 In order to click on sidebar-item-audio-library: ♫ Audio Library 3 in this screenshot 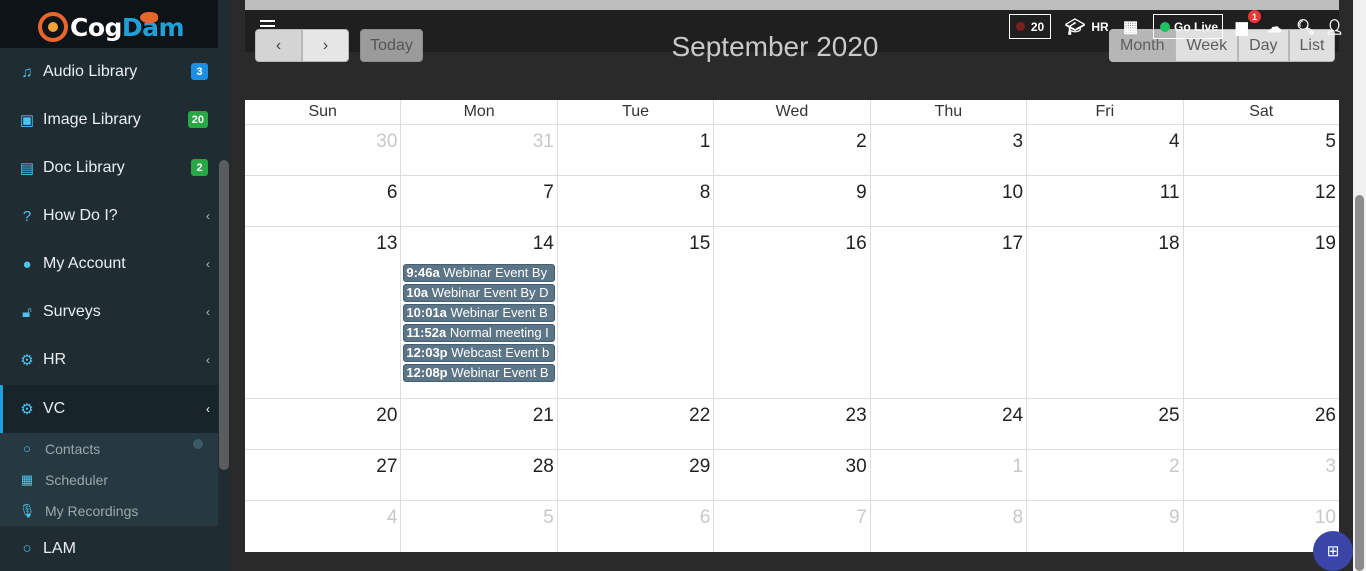, I will do `click(109, 72)`.